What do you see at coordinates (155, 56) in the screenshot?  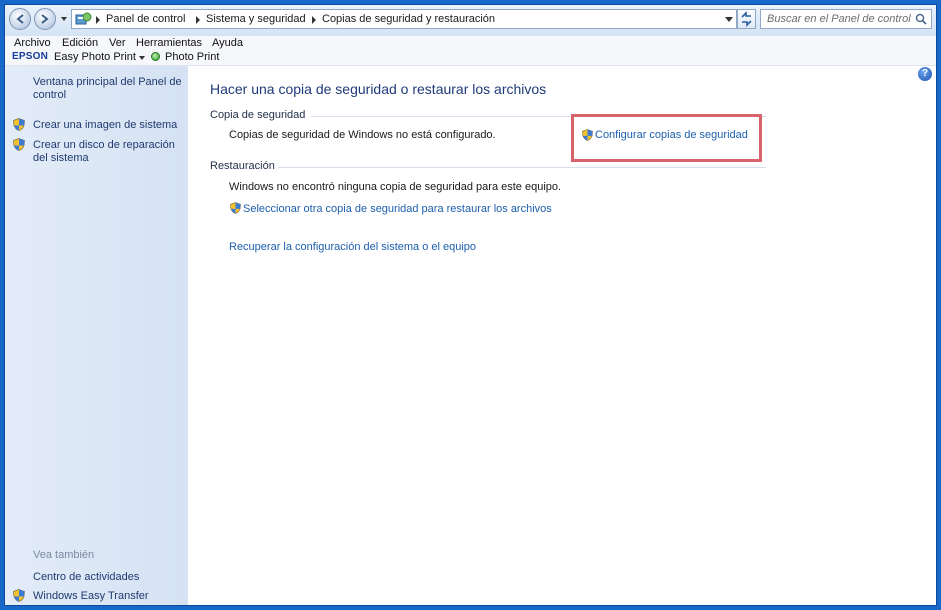 I see `photo-print-icon` at bounding box center [155, 56].